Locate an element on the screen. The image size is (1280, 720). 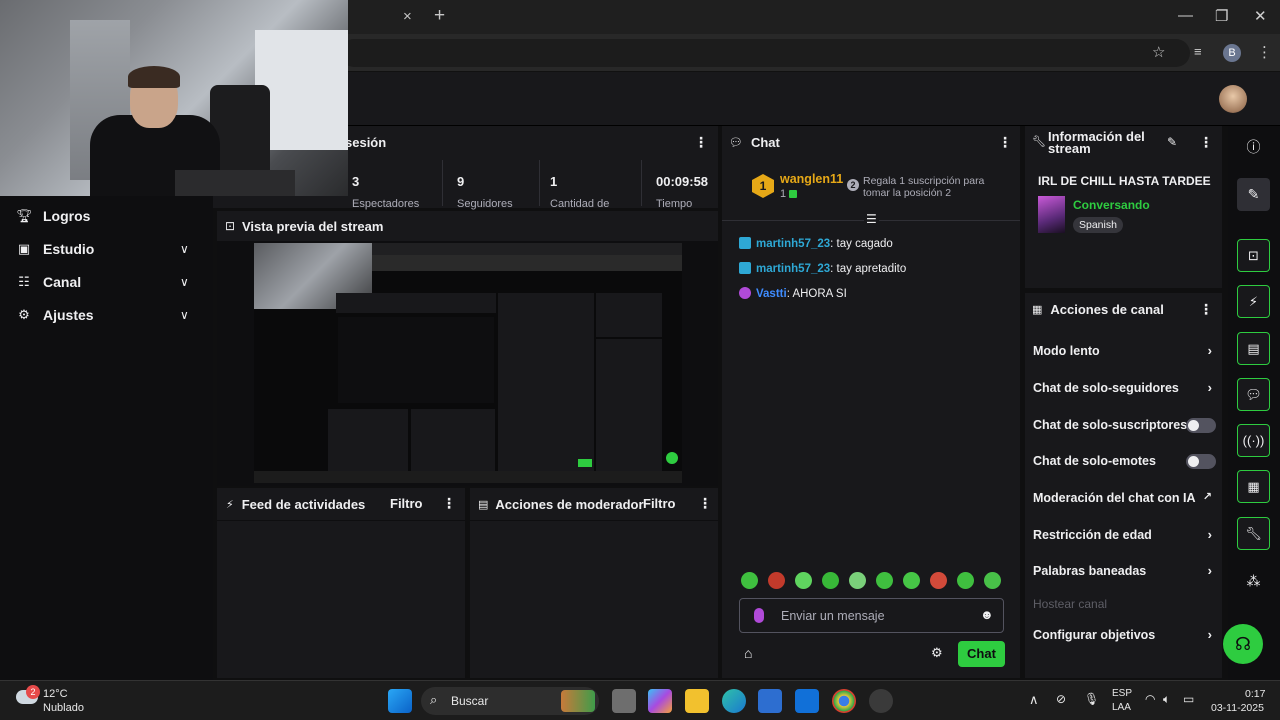
volume-icon: 🔈︎ is located at coordinates (1166, 699).